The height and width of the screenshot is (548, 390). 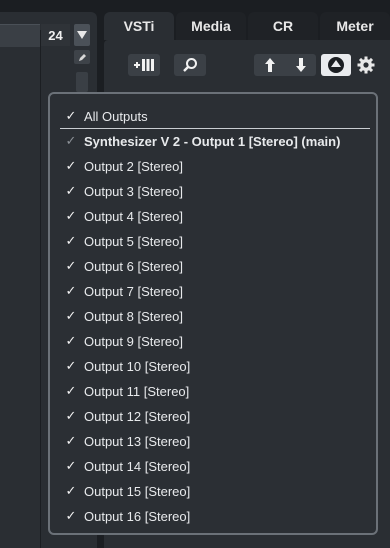 What do you see at coordinates (134, 291) in the screenshot?
I see `menu-item-label: Output 7 [Stereo]` at bounding box center [134, 291].